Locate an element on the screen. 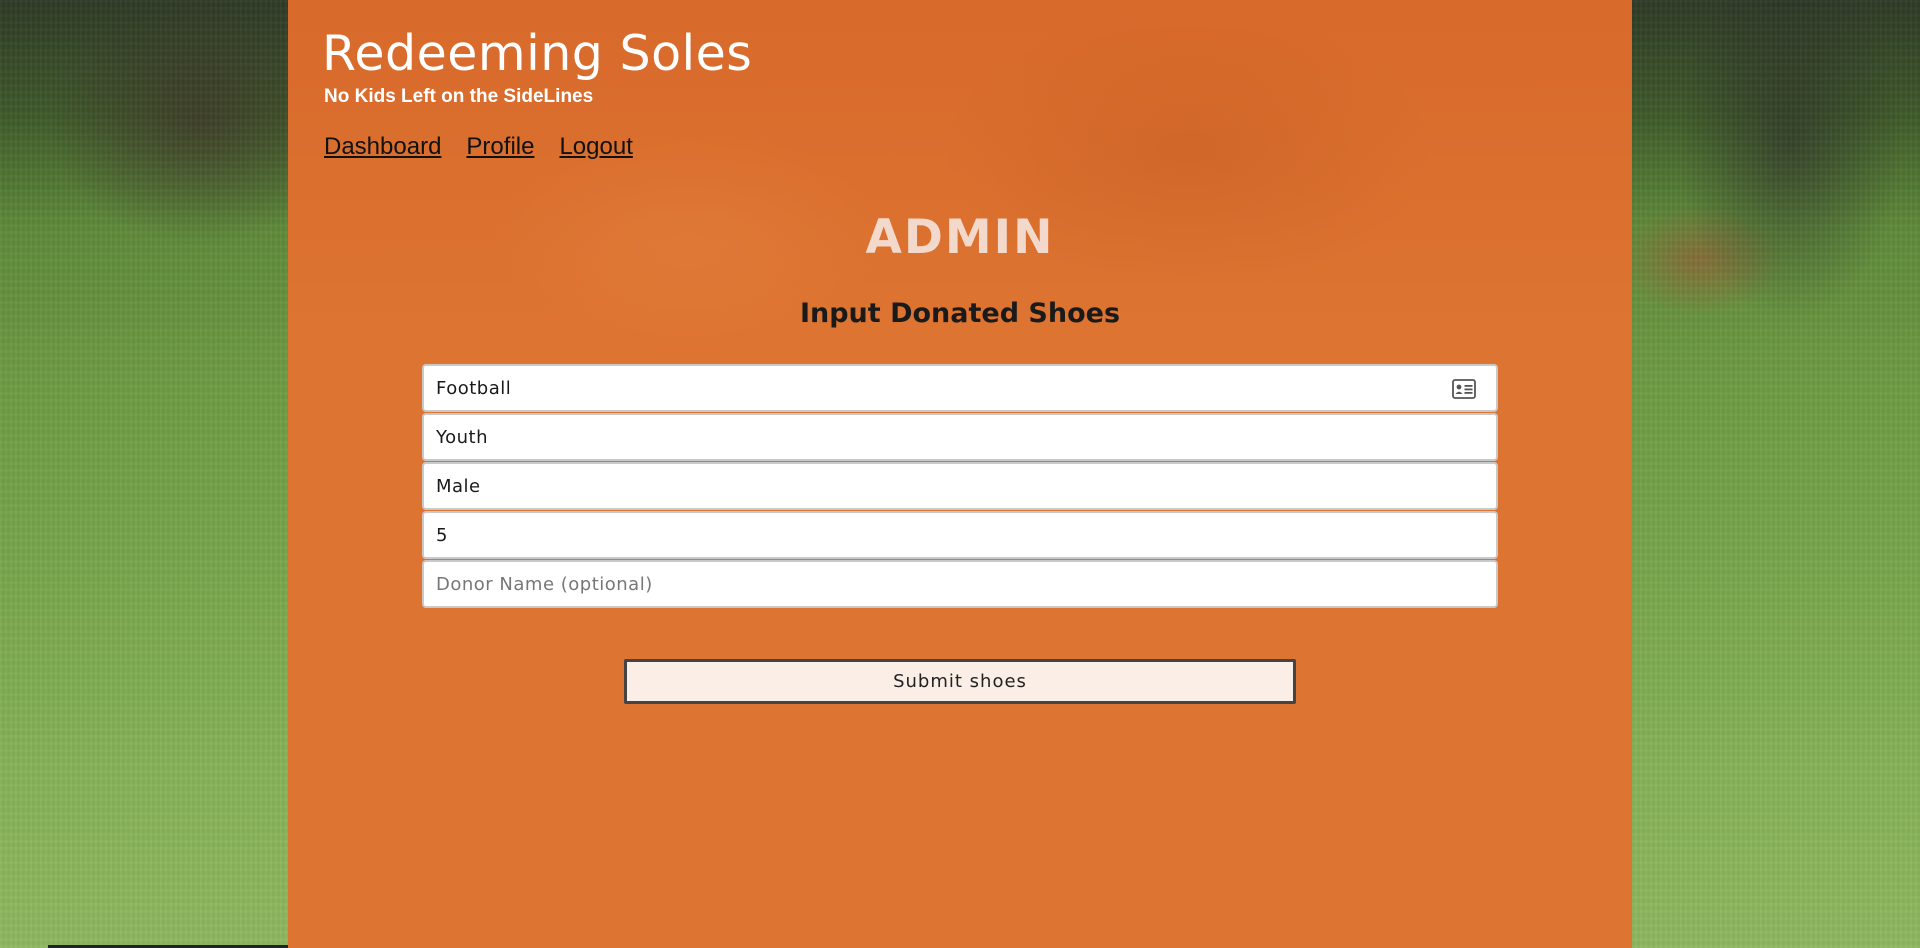 The height and width of the screenshot is (948, 1920). size-input is located at coordinates (960, 535).